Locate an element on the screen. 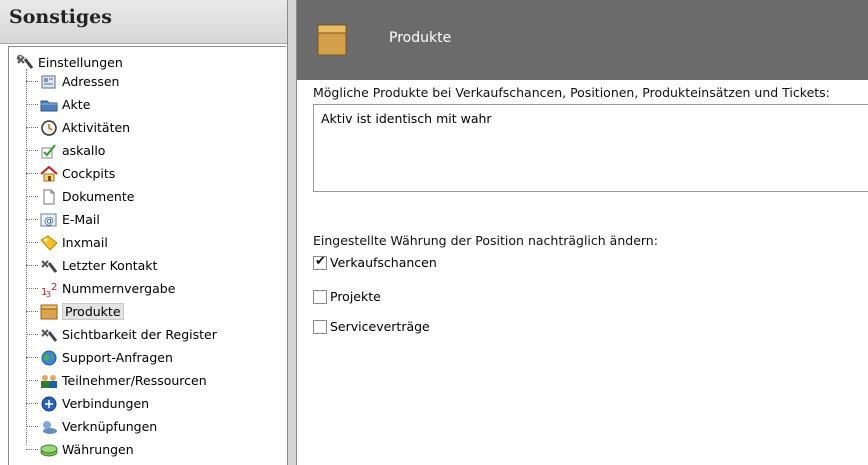 This screenshot has width=868, height=465. sidebar-item-sichtbarkeit: Sichtbarkeit der Register is located at coordinates (121, 334).